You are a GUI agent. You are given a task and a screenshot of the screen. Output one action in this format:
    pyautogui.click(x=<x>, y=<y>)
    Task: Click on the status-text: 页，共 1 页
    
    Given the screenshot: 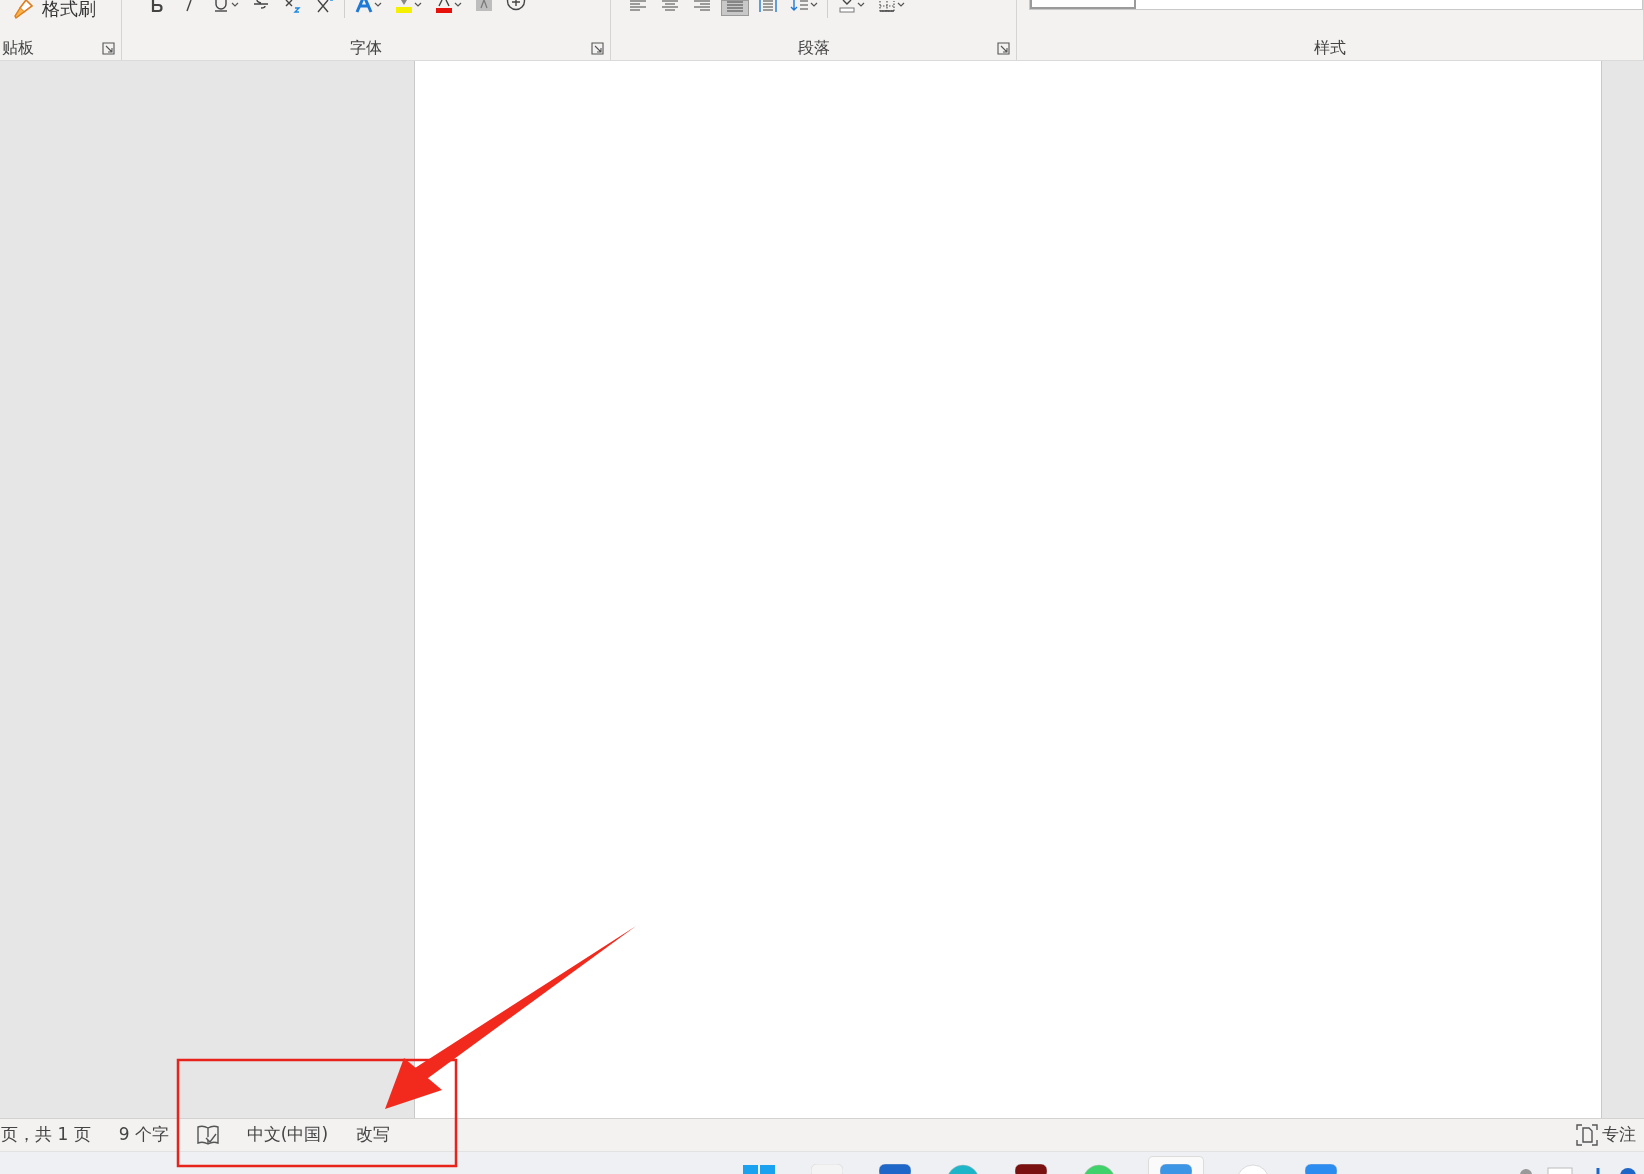 What is the action you would take?
    pyautogui.click(x=46, y=1135)
    